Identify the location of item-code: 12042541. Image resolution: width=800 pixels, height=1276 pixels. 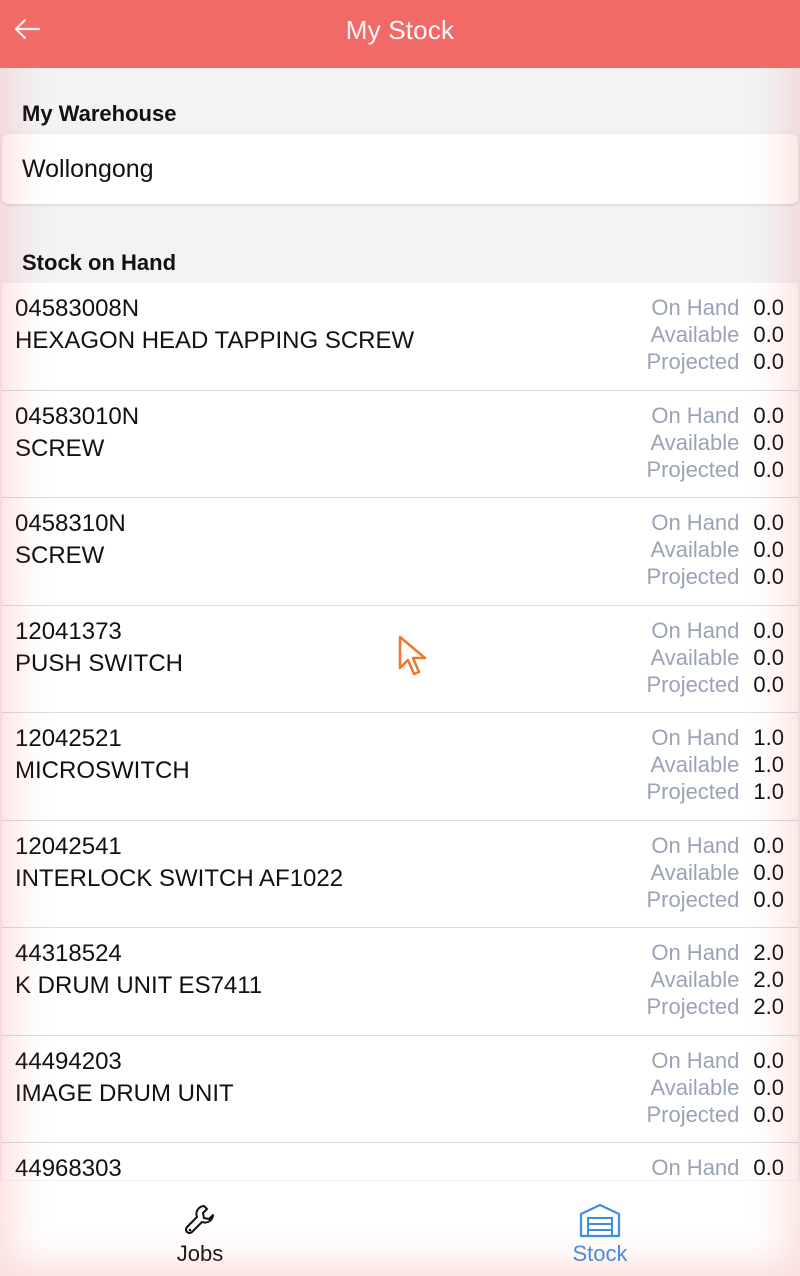
(68, 846).